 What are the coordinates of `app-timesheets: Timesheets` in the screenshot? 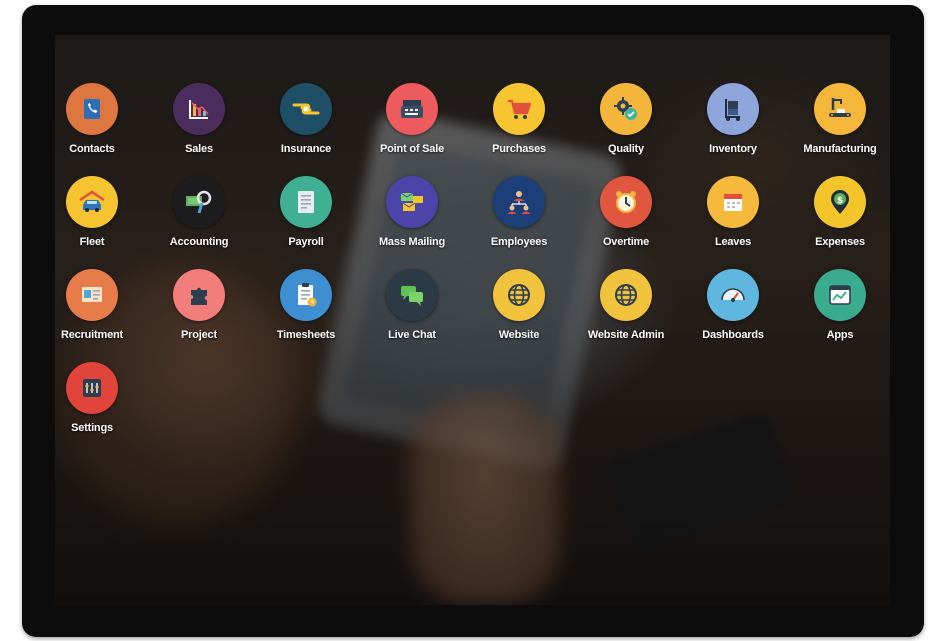 It's located at (306, 312).